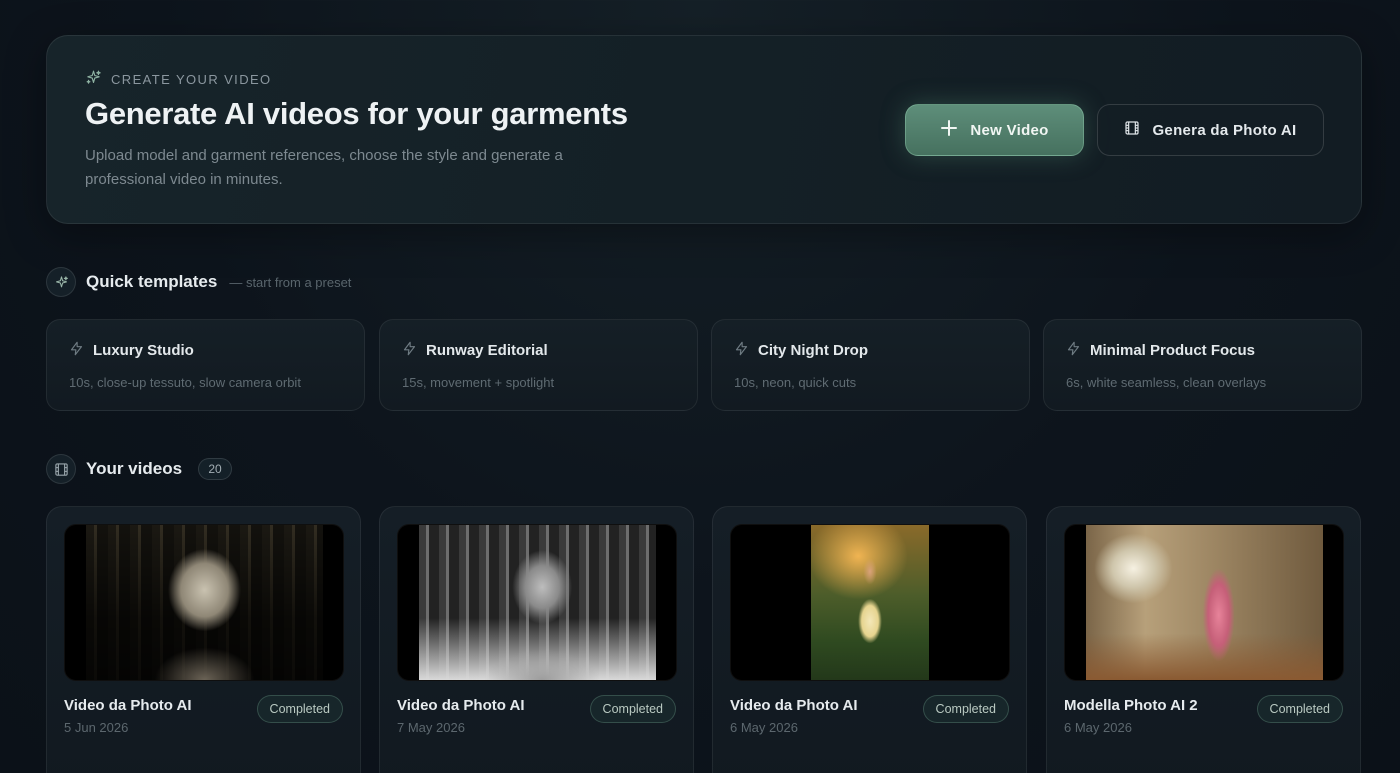 The width and height of the screenshot is (1400, 773). I want to click on quick-templates-title: Quick templates, so click(152, 281).